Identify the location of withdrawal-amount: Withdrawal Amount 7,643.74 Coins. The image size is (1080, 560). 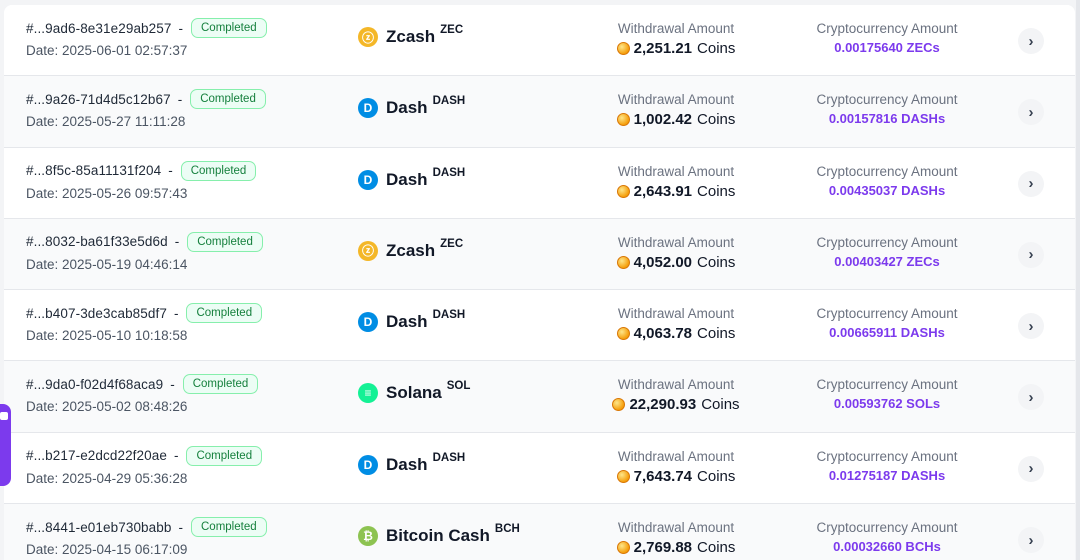
(676, 467).